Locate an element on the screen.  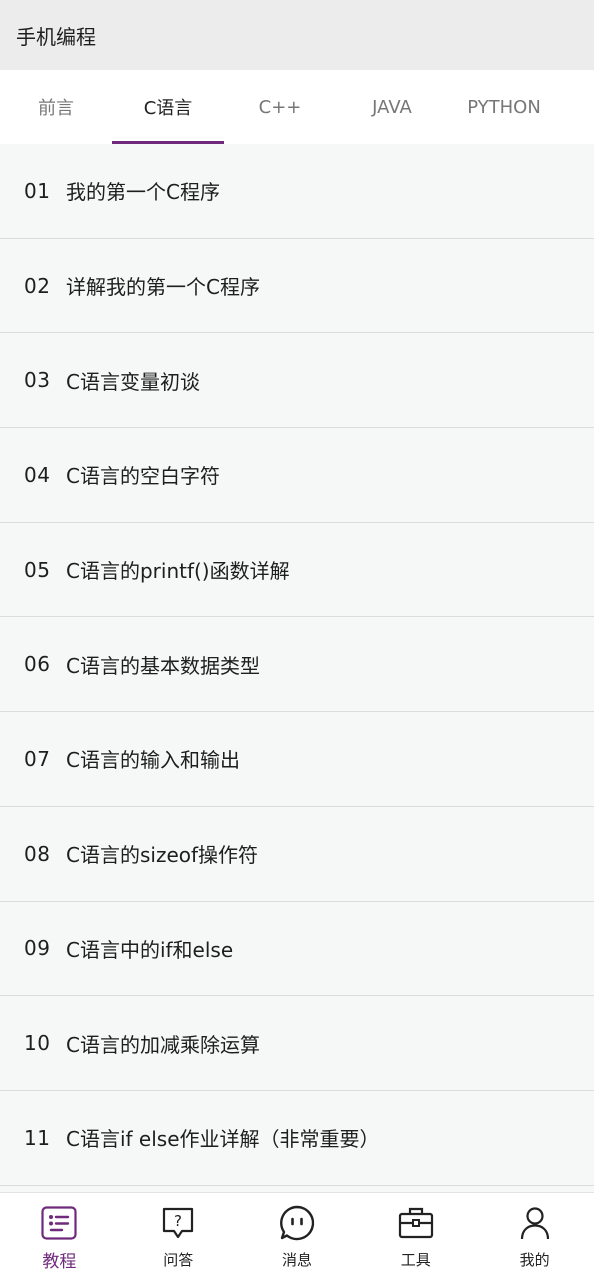
lesson-title: C语言的printf()函数详解 is located at coordinates (178, 571).